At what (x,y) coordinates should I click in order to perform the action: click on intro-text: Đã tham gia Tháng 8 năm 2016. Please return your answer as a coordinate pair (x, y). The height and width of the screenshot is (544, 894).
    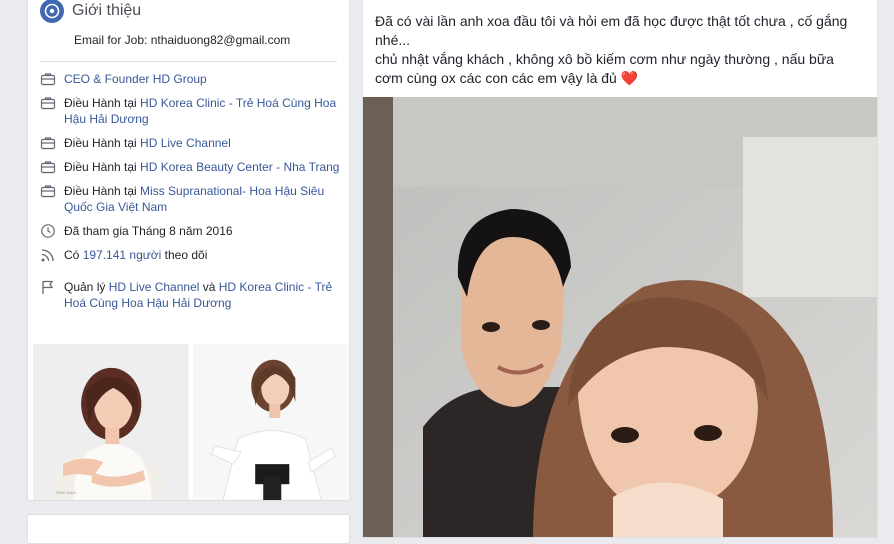
    Looking at the image, I should click on (148, 231).